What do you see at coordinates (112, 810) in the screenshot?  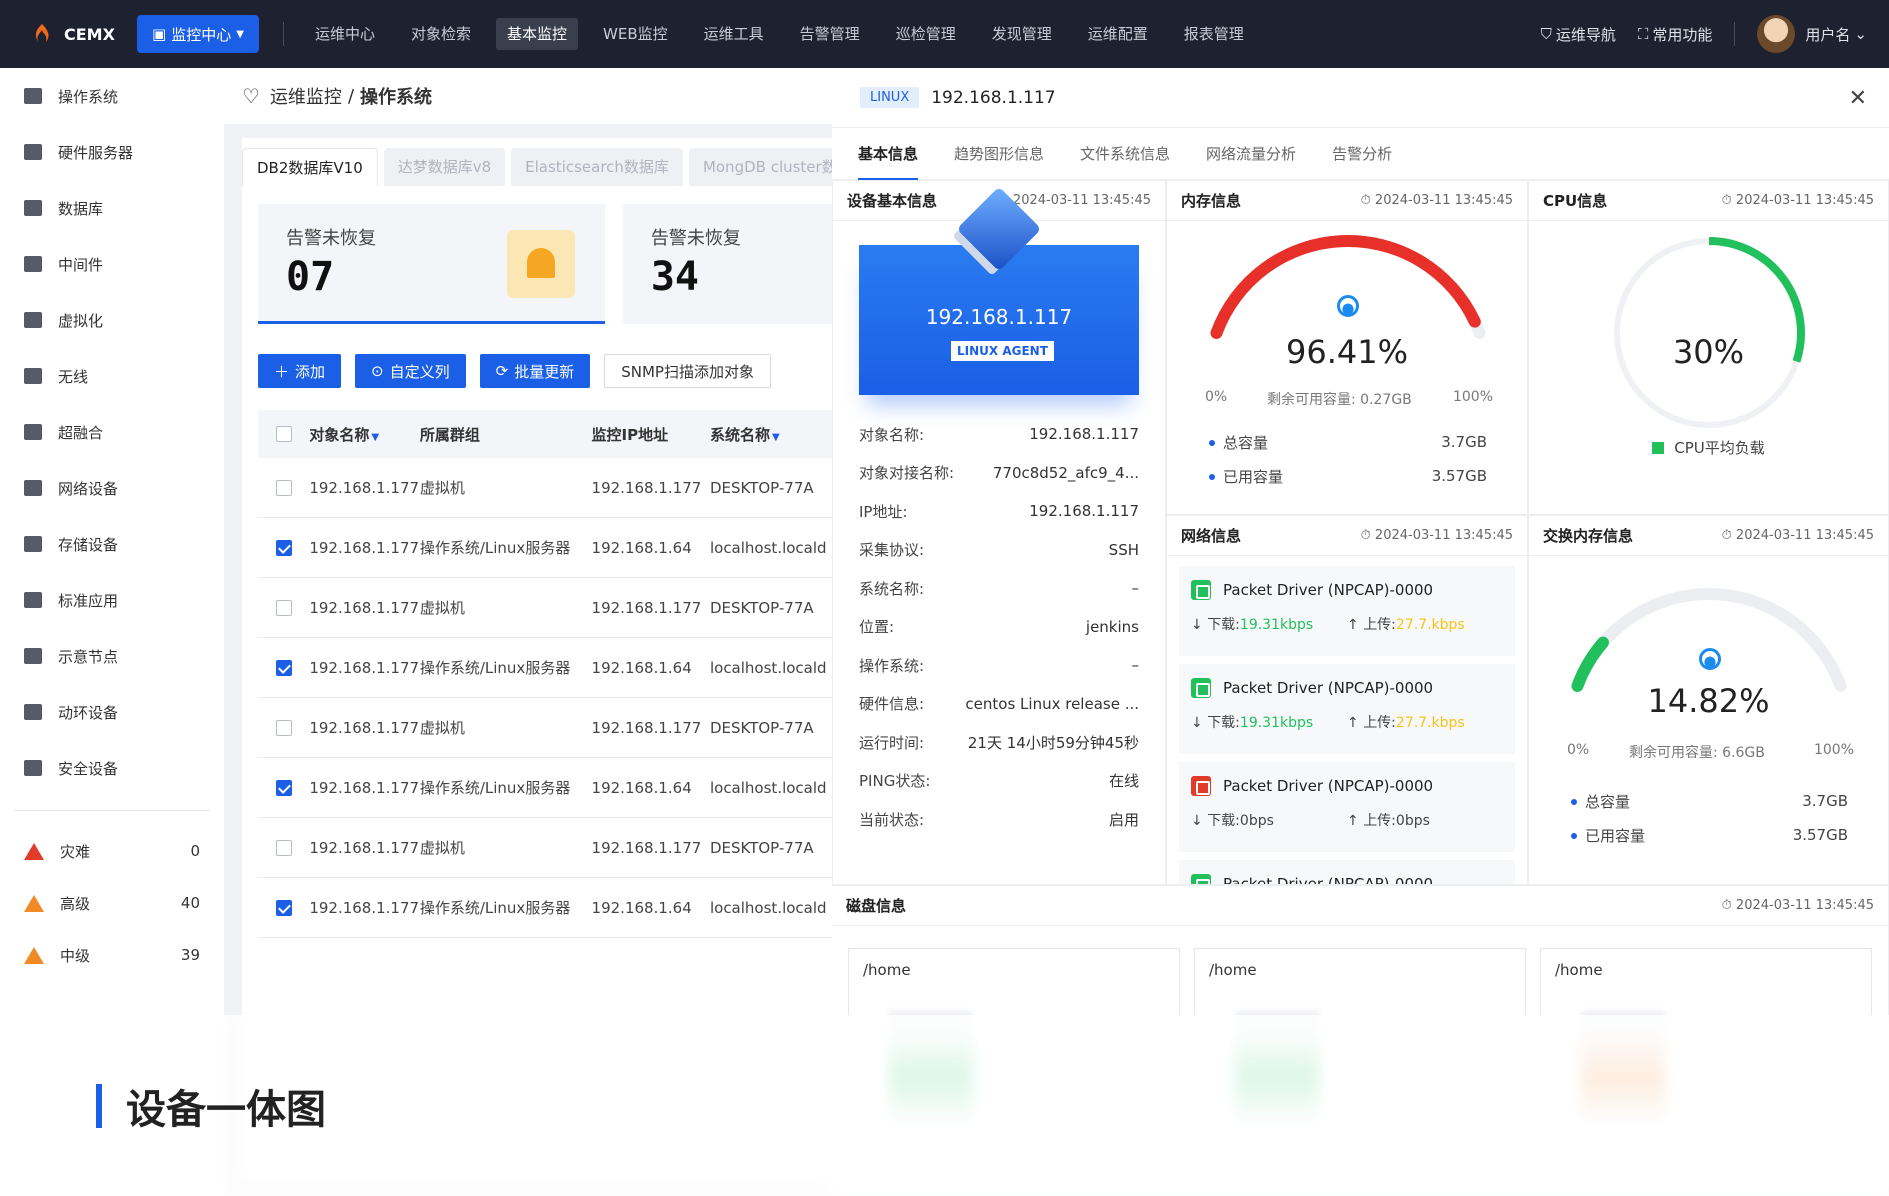 I see `sidebar-divider` at bounding box center [112, 810].